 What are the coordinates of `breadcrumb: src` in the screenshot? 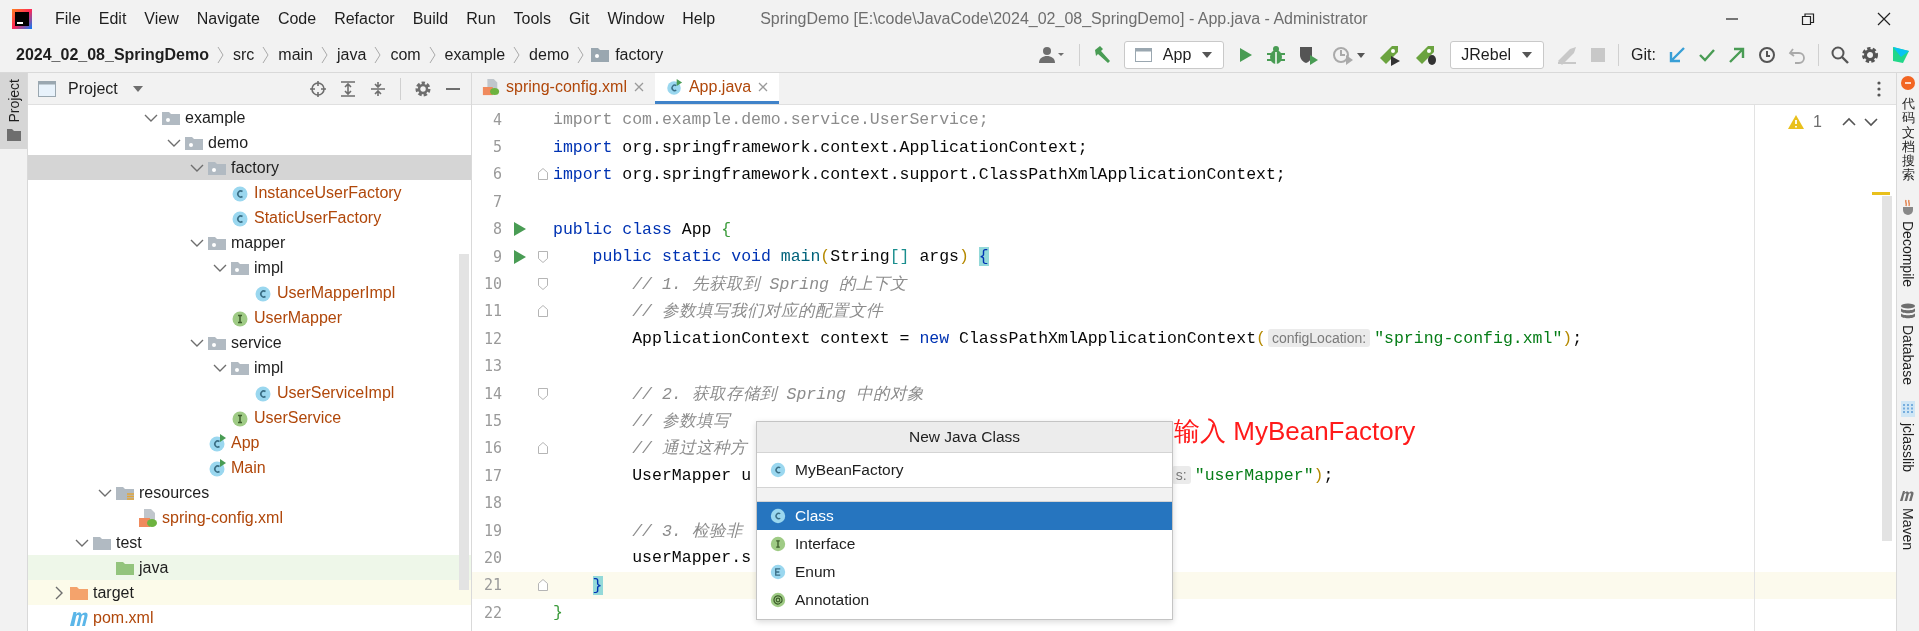 It's located at (244, 54).